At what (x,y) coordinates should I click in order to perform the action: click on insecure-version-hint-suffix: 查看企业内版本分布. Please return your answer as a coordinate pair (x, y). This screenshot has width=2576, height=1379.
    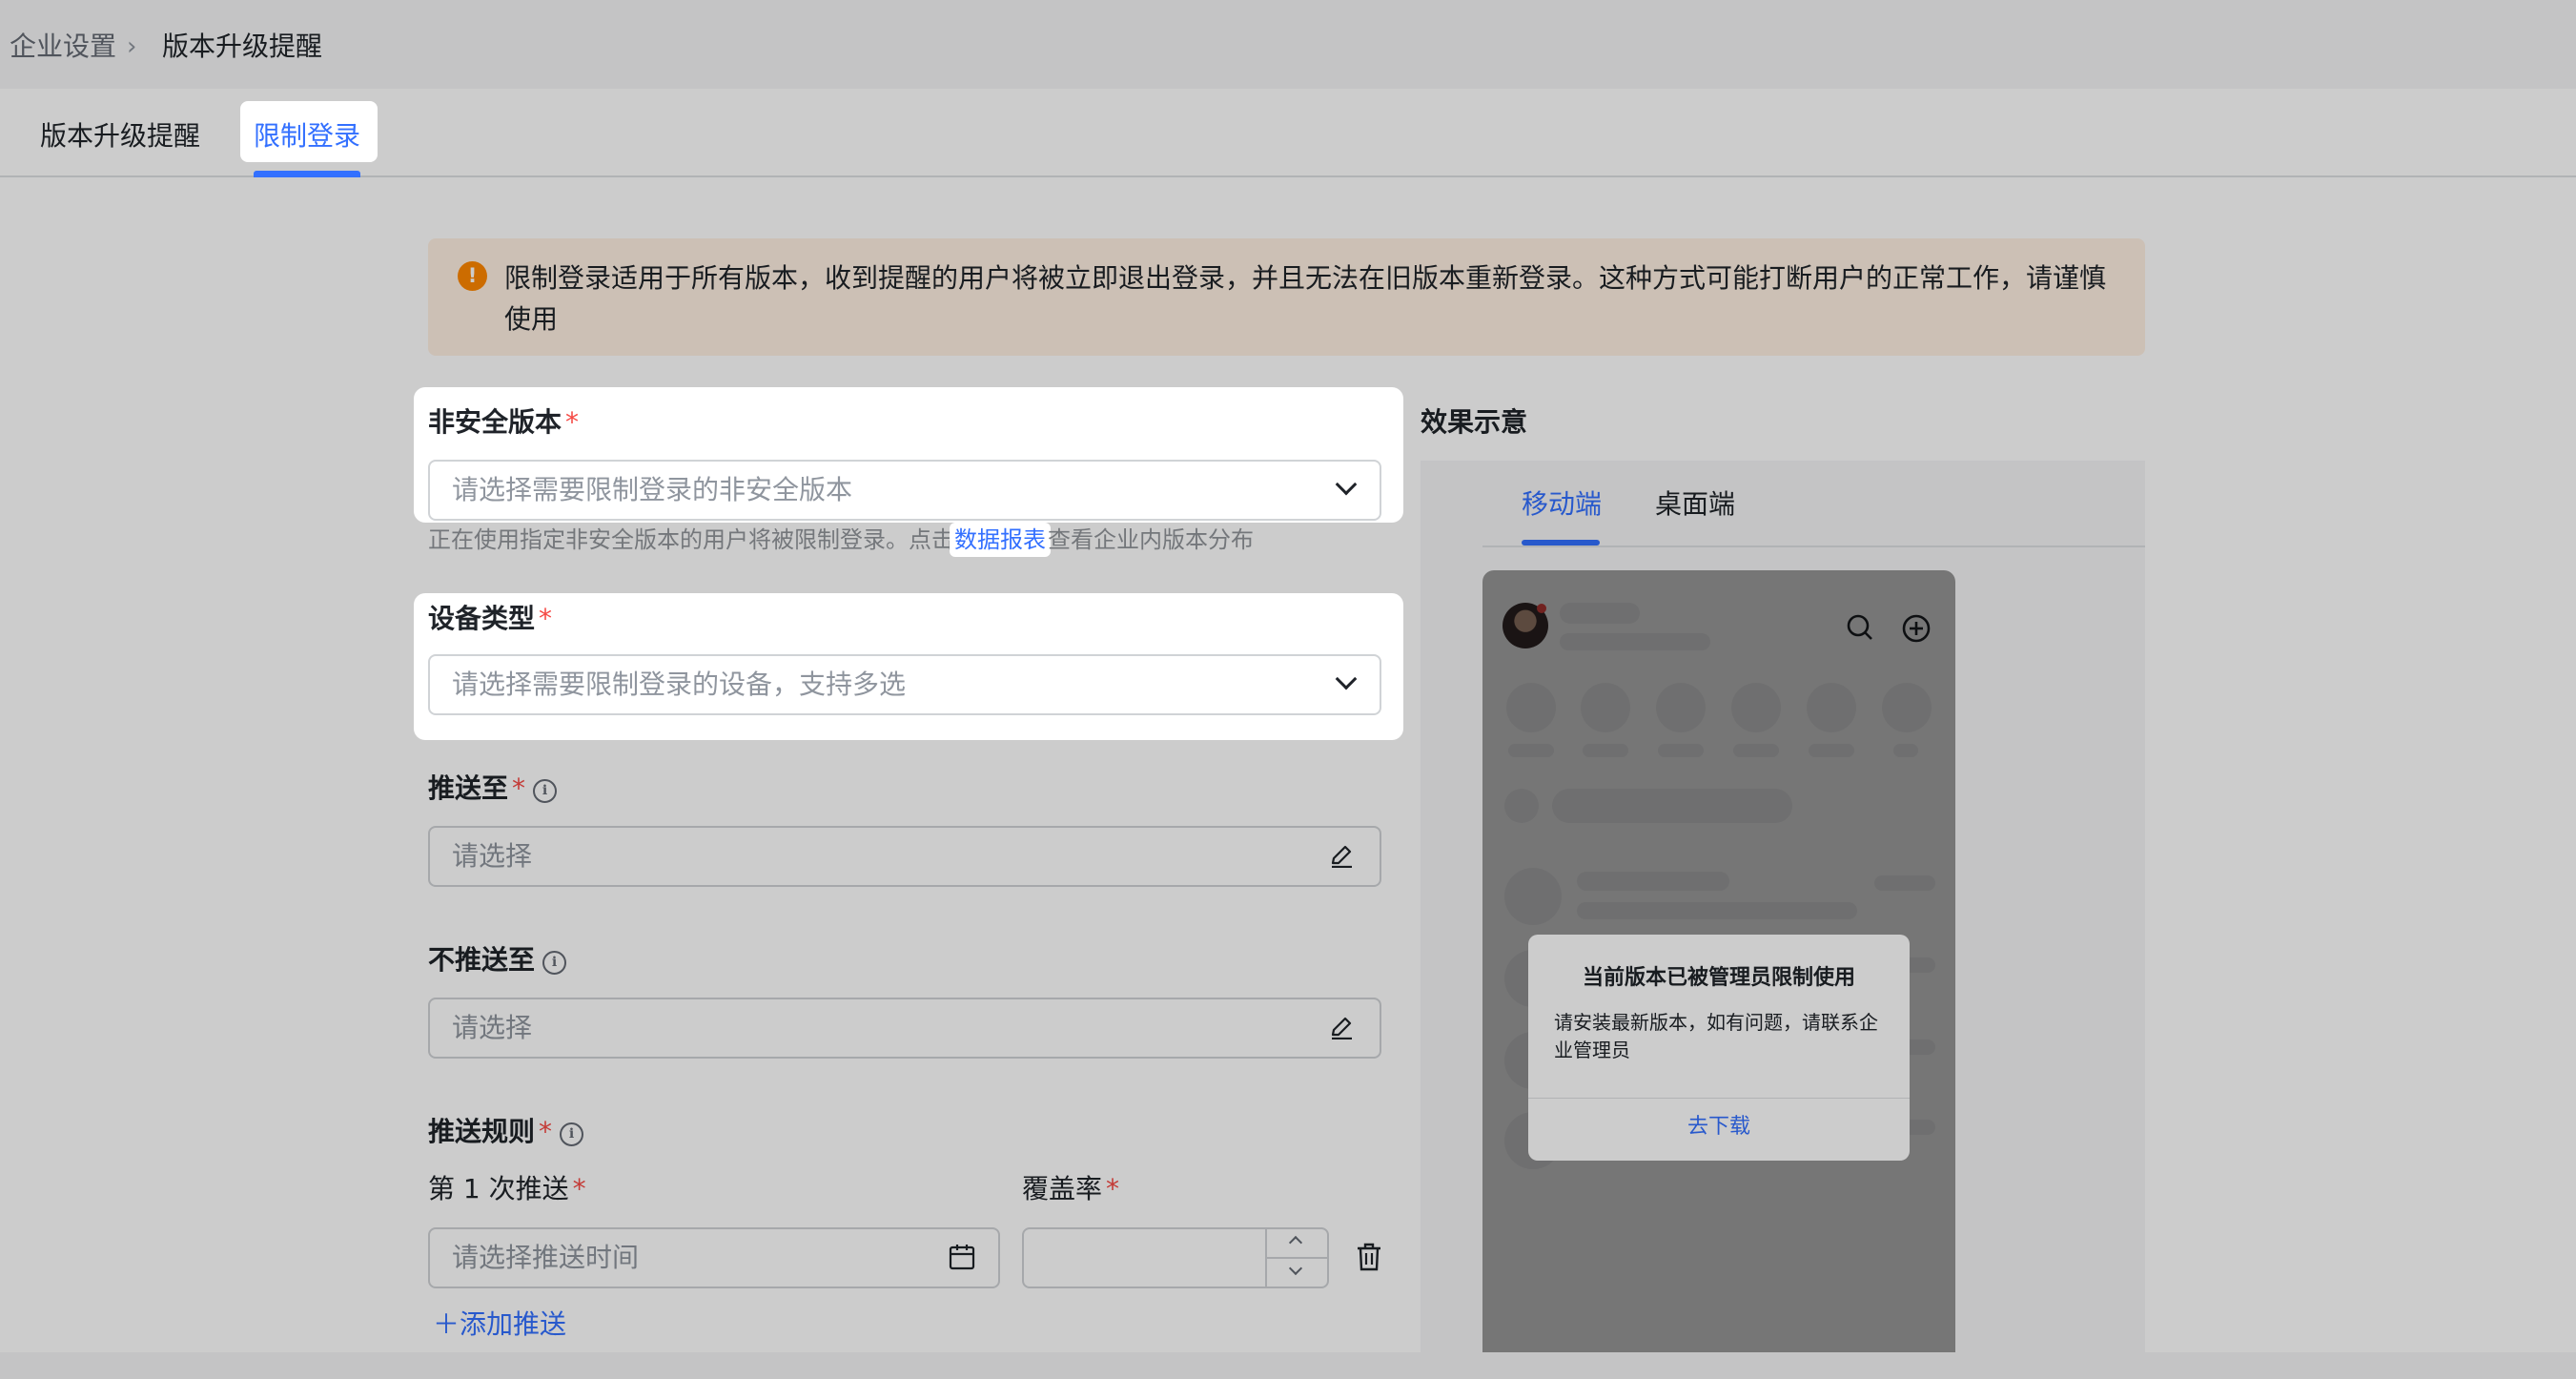
    Looking at the image, I should click on (1151, 540).